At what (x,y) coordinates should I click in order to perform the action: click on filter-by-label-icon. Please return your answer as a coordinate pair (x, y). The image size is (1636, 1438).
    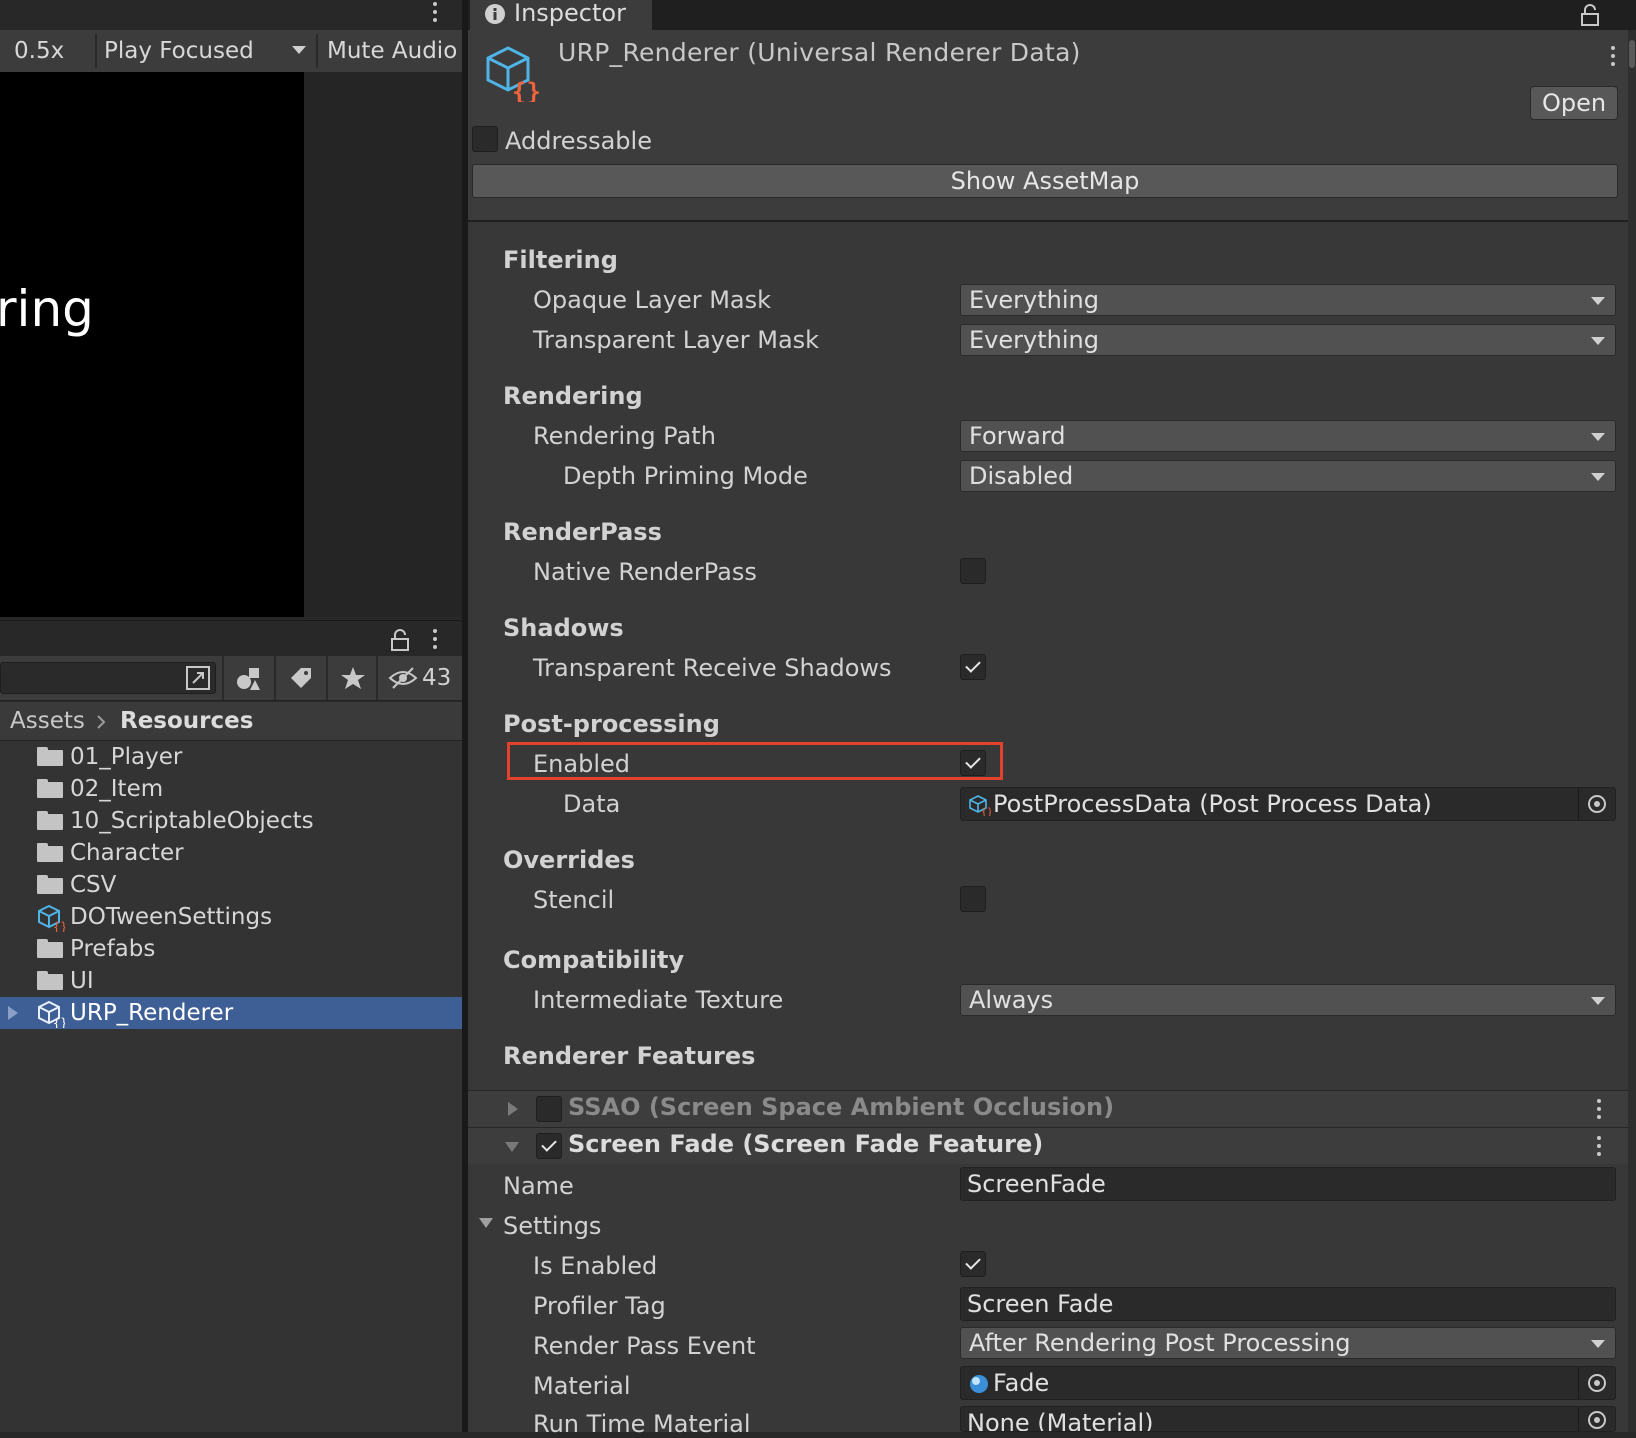
    Looking at the image, I should click on (300, 678).